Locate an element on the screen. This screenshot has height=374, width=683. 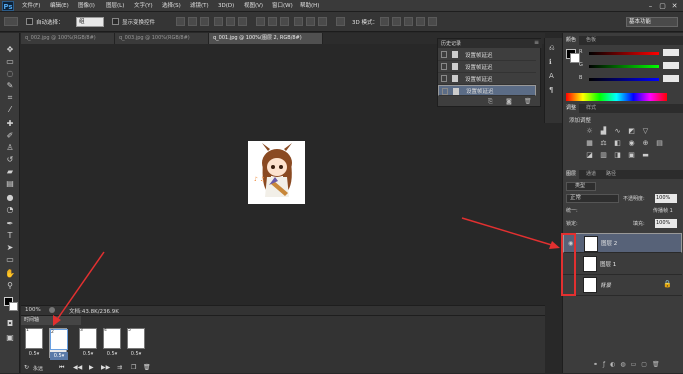
arrow-to-layers is located at coordinates (508, 232).